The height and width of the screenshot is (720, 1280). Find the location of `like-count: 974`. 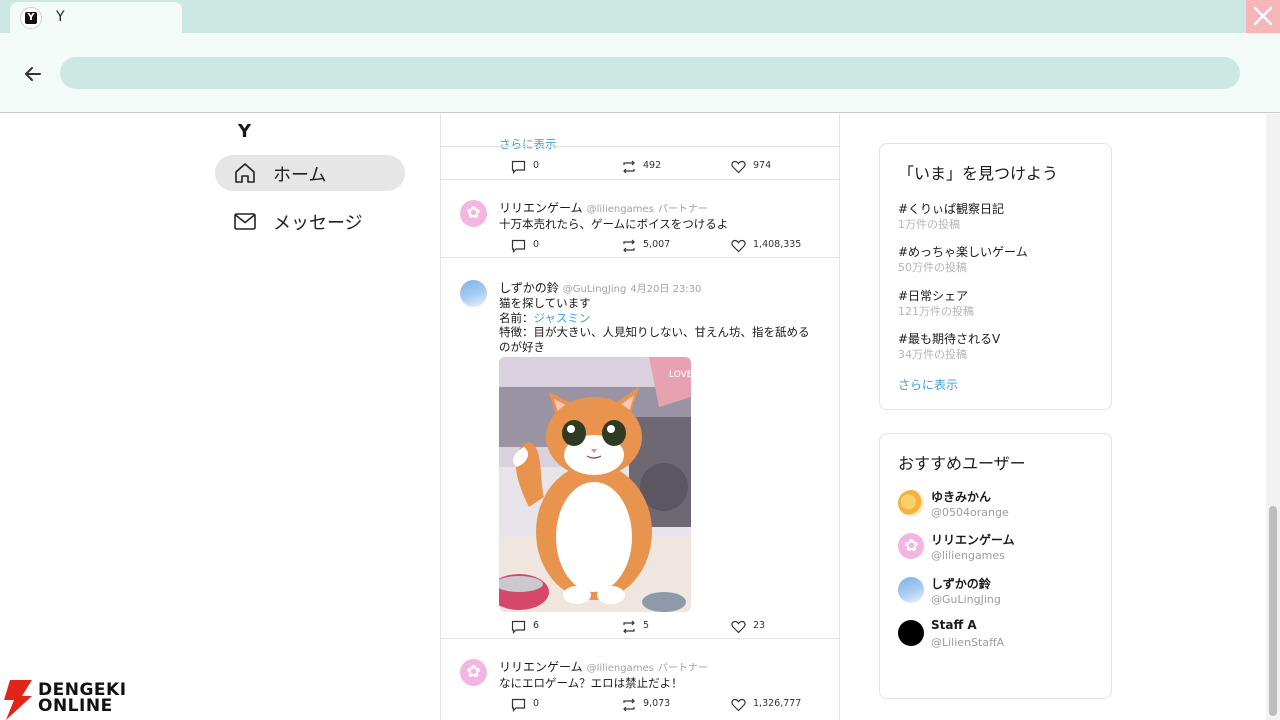

like-count: 974 is located at coordinates (762, 165).